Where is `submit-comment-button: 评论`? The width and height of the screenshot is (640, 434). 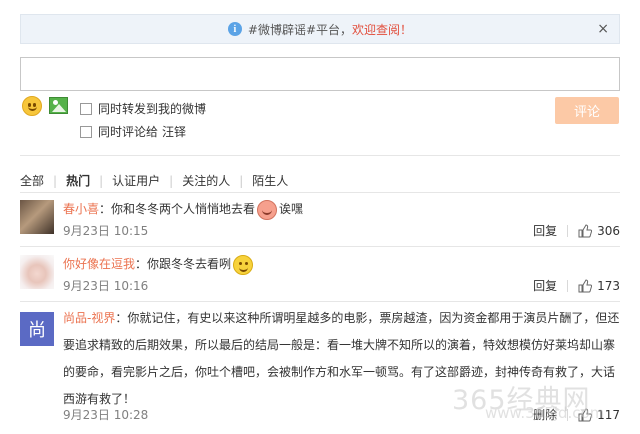 submit-comment-button: 评论 is located at coordinates (587, 110).